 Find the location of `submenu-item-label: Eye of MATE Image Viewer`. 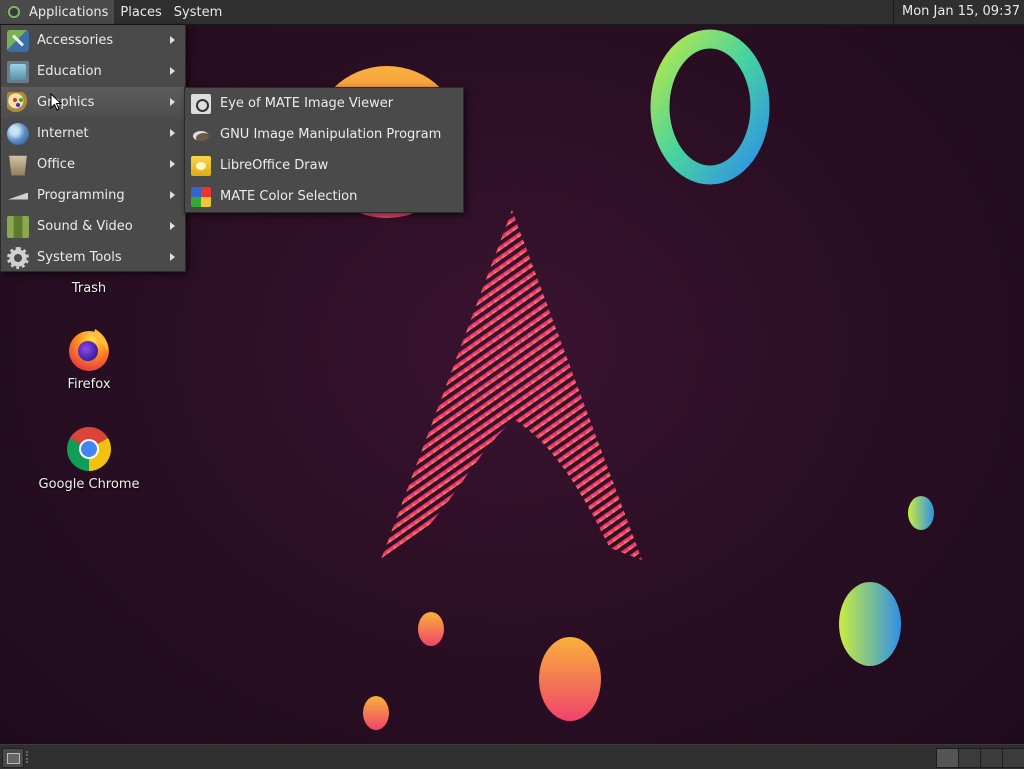

submenu-item-label: Eye of MATE Image Viewer is located at coordinates (307, 103).